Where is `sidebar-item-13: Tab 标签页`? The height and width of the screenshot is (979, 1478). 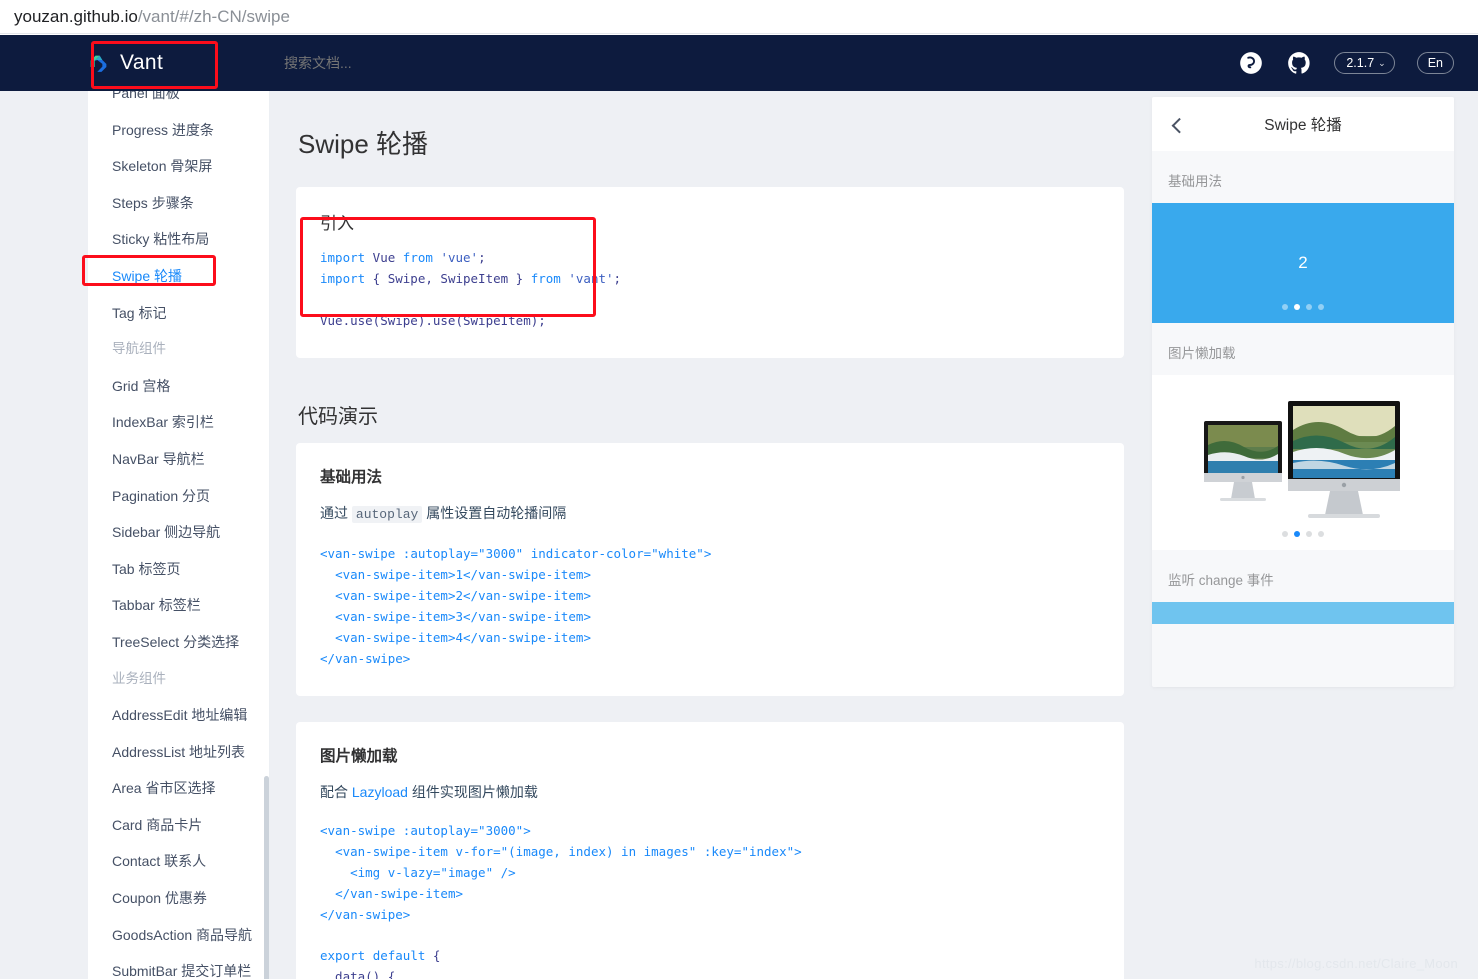 sidebar-item-13: Tab 标签页 is located at coordinates (178, 569).